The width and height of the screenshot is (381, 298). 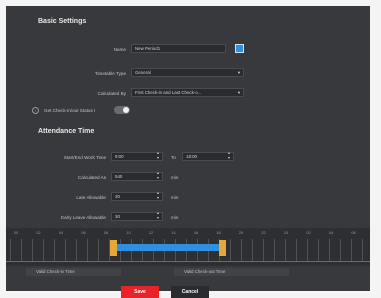 What do you see at coordinates (173, 157) in the screenshot?
I see `to-label: To` at bounding box center [173, 157].